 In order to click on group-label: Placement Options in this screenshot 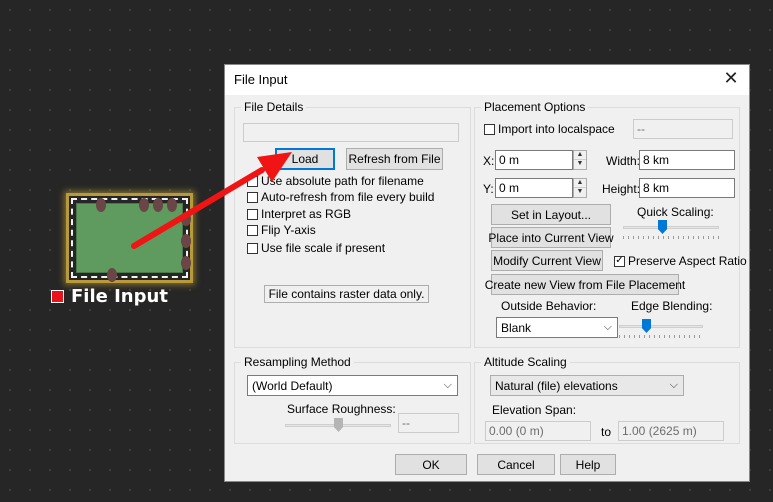, I will do `click(535, 107)`.